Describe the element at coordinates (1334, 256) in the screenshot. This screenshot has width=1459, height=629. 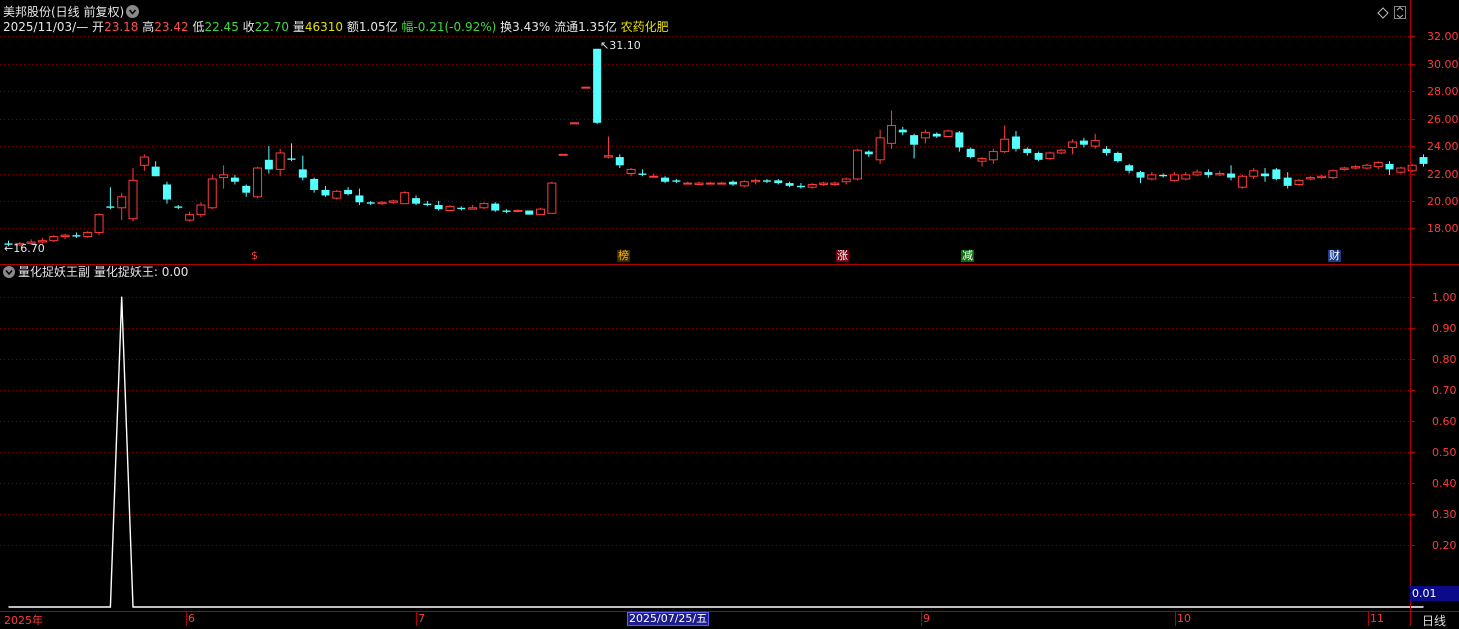
I see `event-tag-cai: 财` at that location.